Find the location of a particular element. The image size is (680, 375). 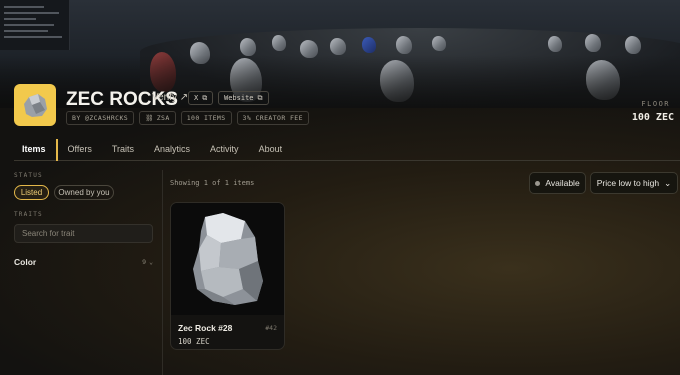

collection-avatar is located at coordinates (35, 105).